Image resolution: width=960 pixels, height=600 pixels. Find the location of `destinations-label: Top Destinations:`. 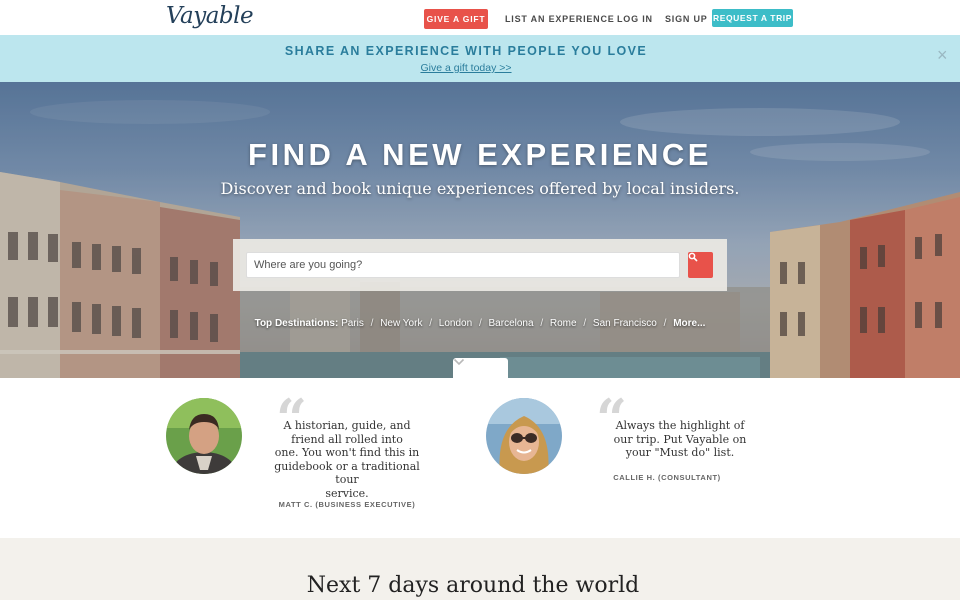

destinations-label: Top Destinations: is located at coordinates (296, 323).